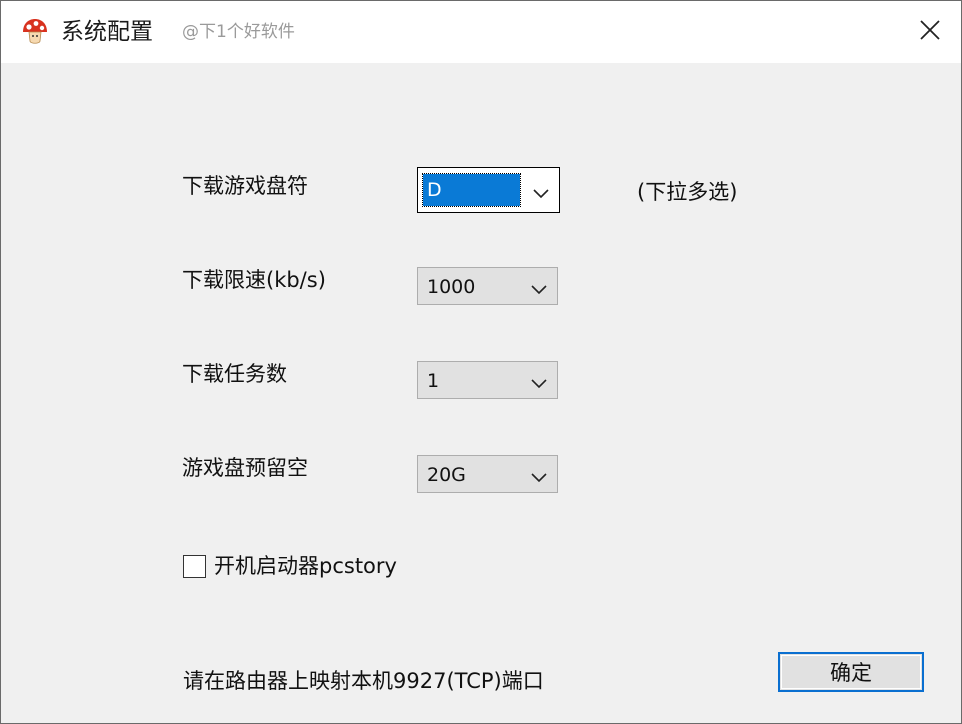  I want to click on task-count-label: 下载任务数, so click(234, 374).